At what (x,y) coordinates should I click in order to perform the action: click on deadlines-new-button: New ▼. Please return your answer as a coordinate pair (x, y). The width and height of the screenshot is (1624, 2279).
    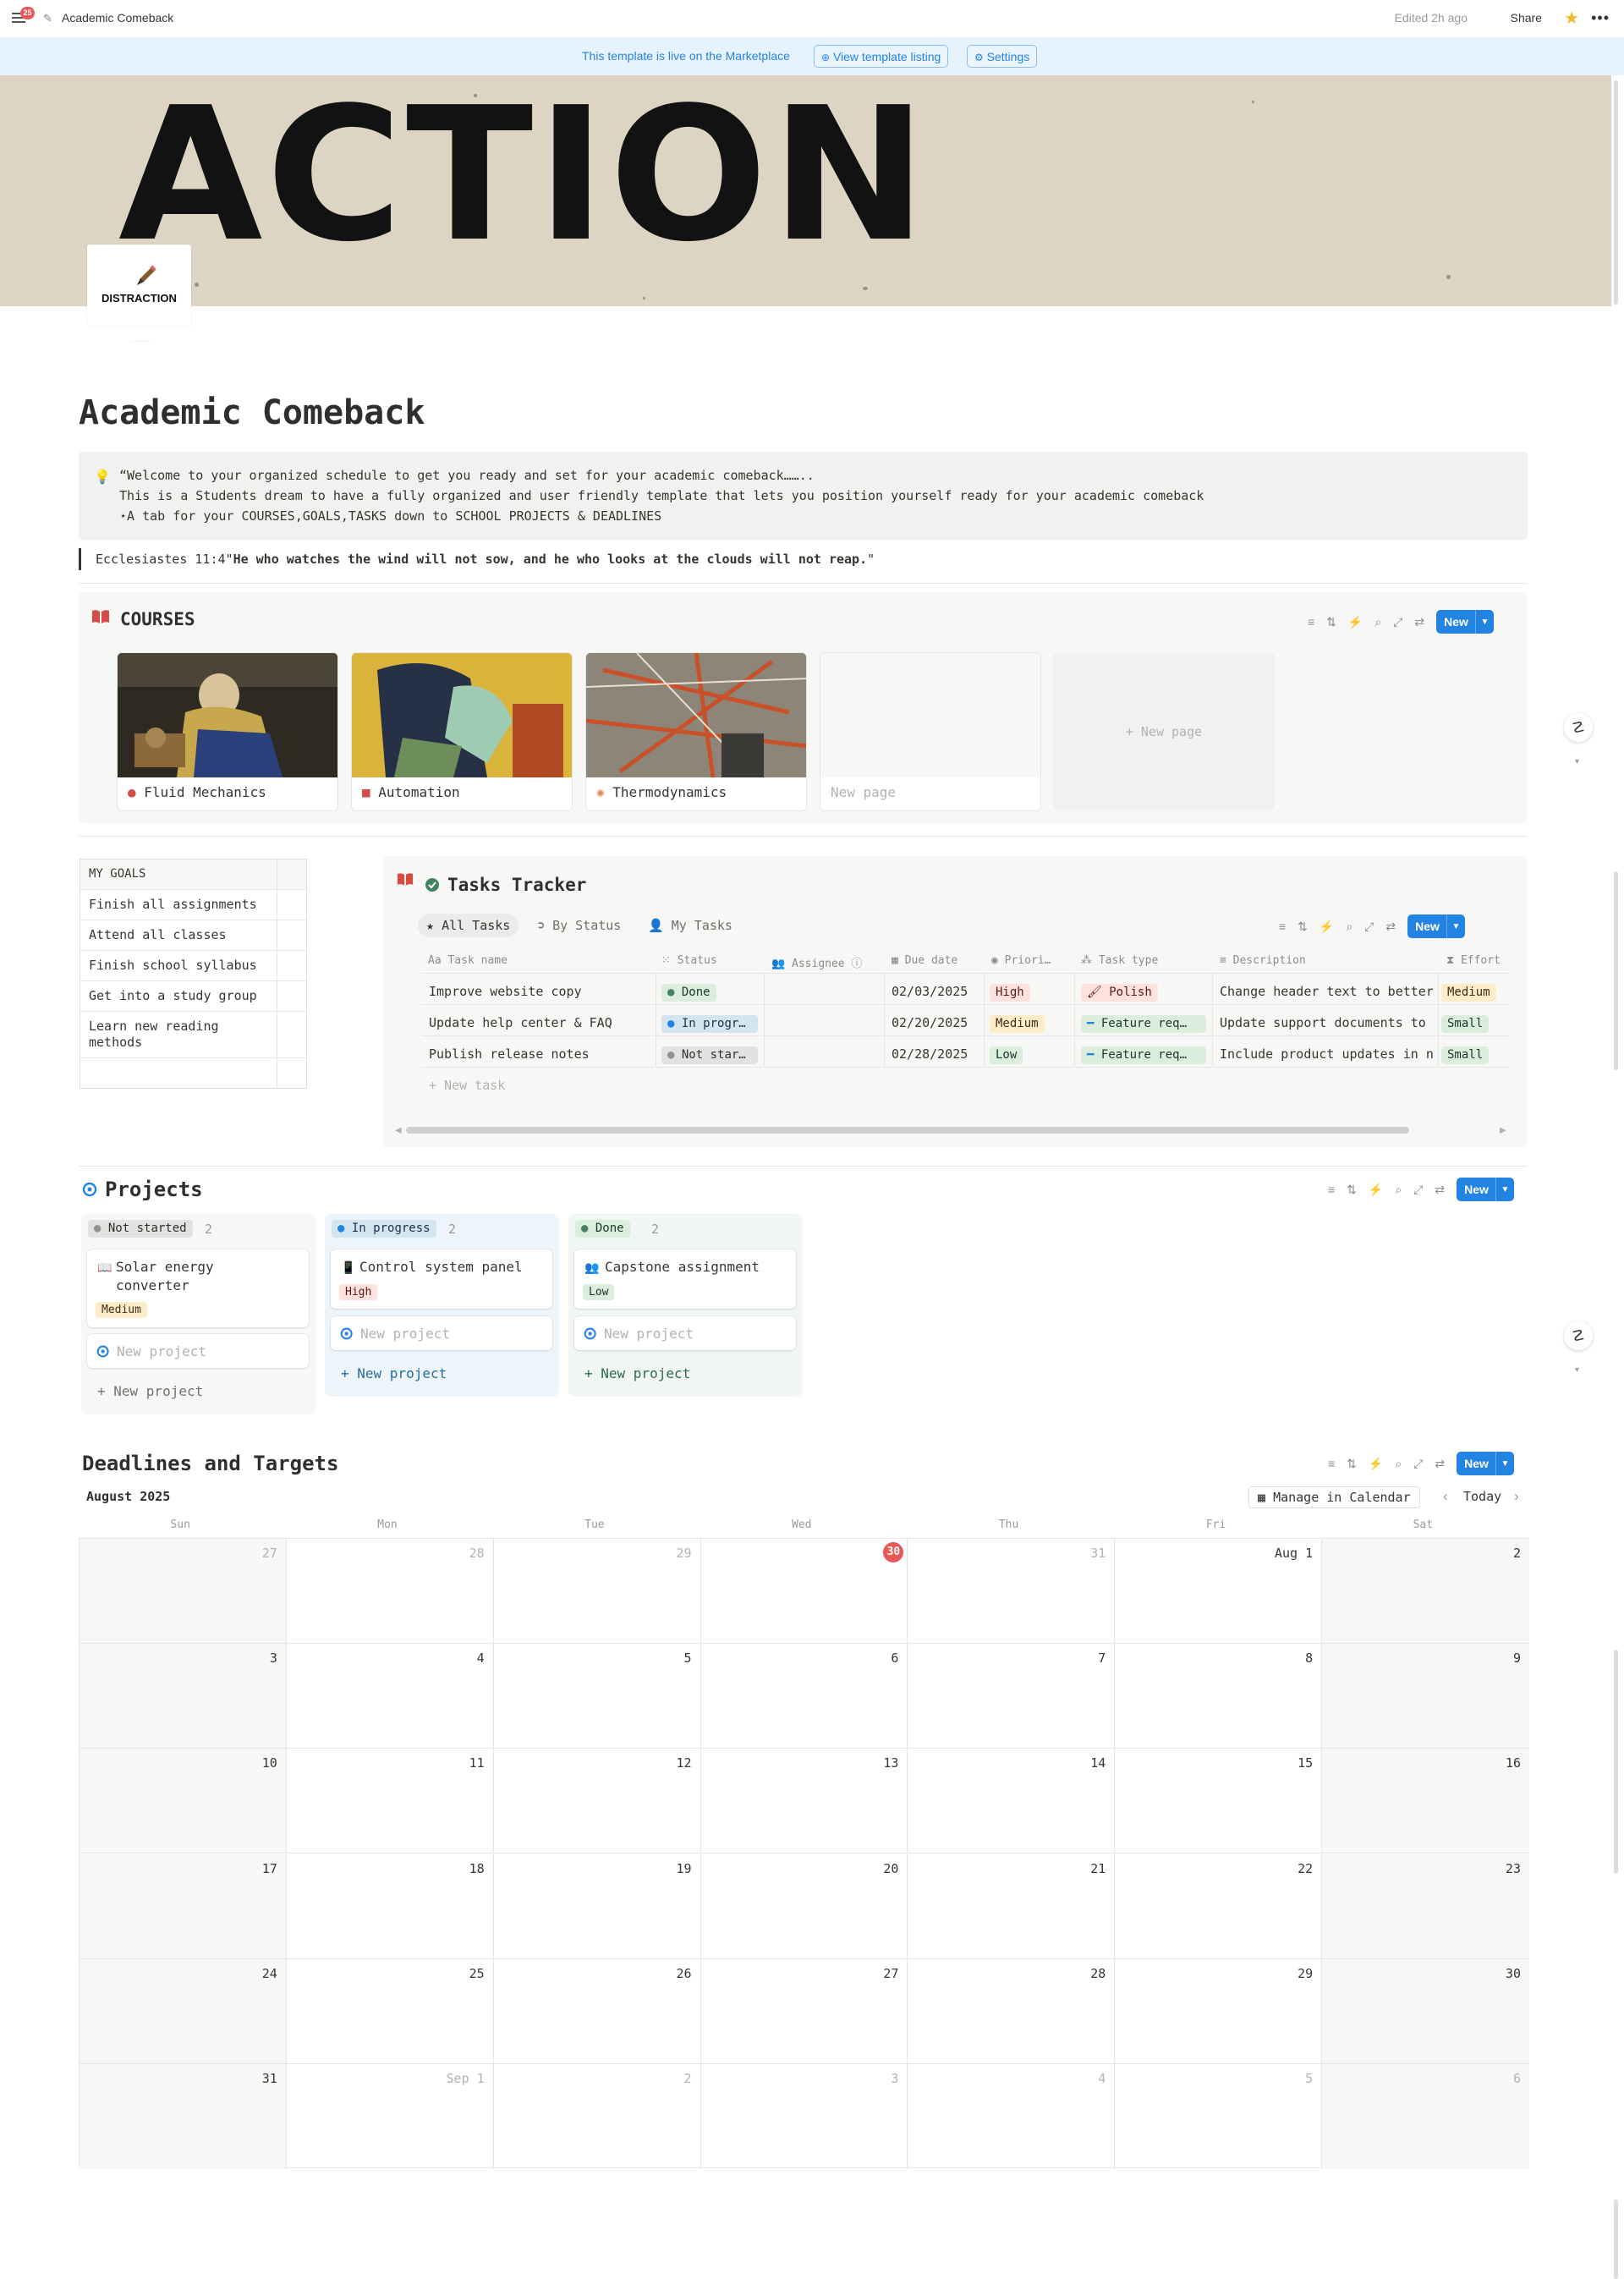
    Looking at the image, I should click on (1485, 1463).